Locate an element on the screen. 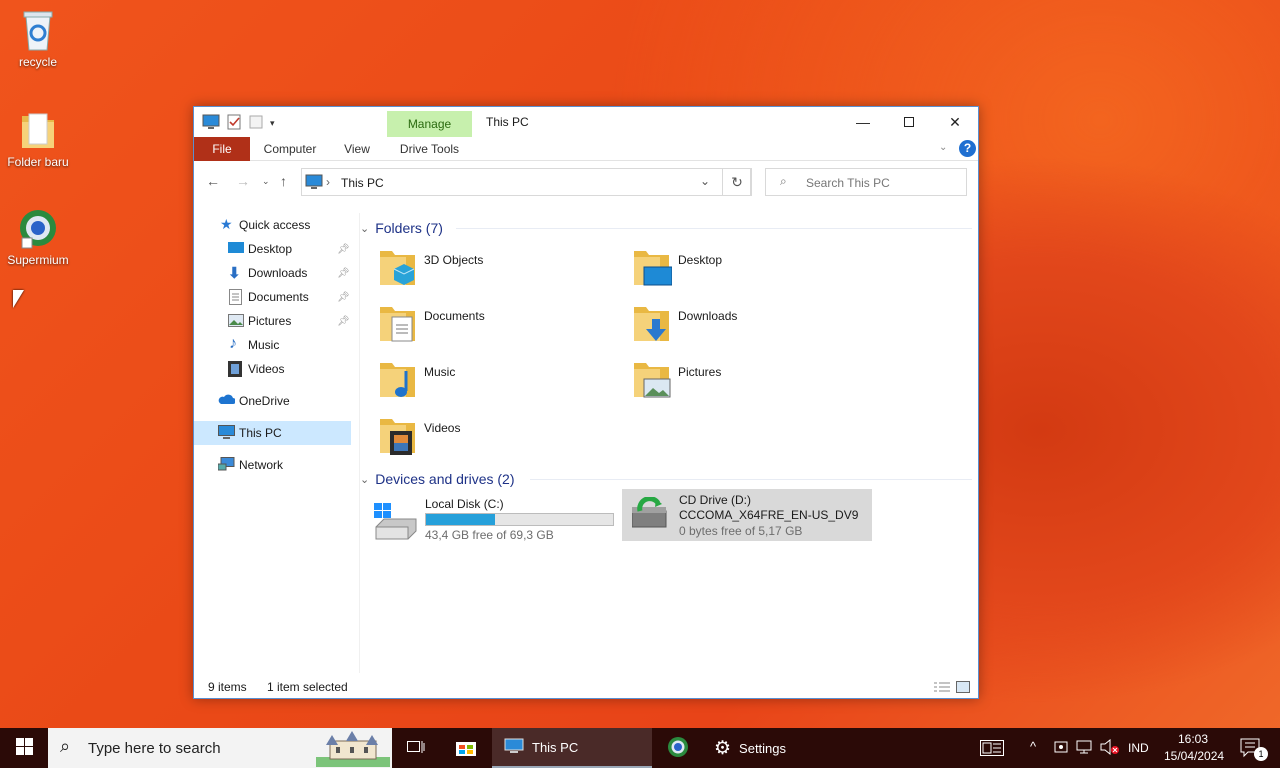  title-bar: ▾ Manage This PC — ✕ is located at coordinates (586, 122).